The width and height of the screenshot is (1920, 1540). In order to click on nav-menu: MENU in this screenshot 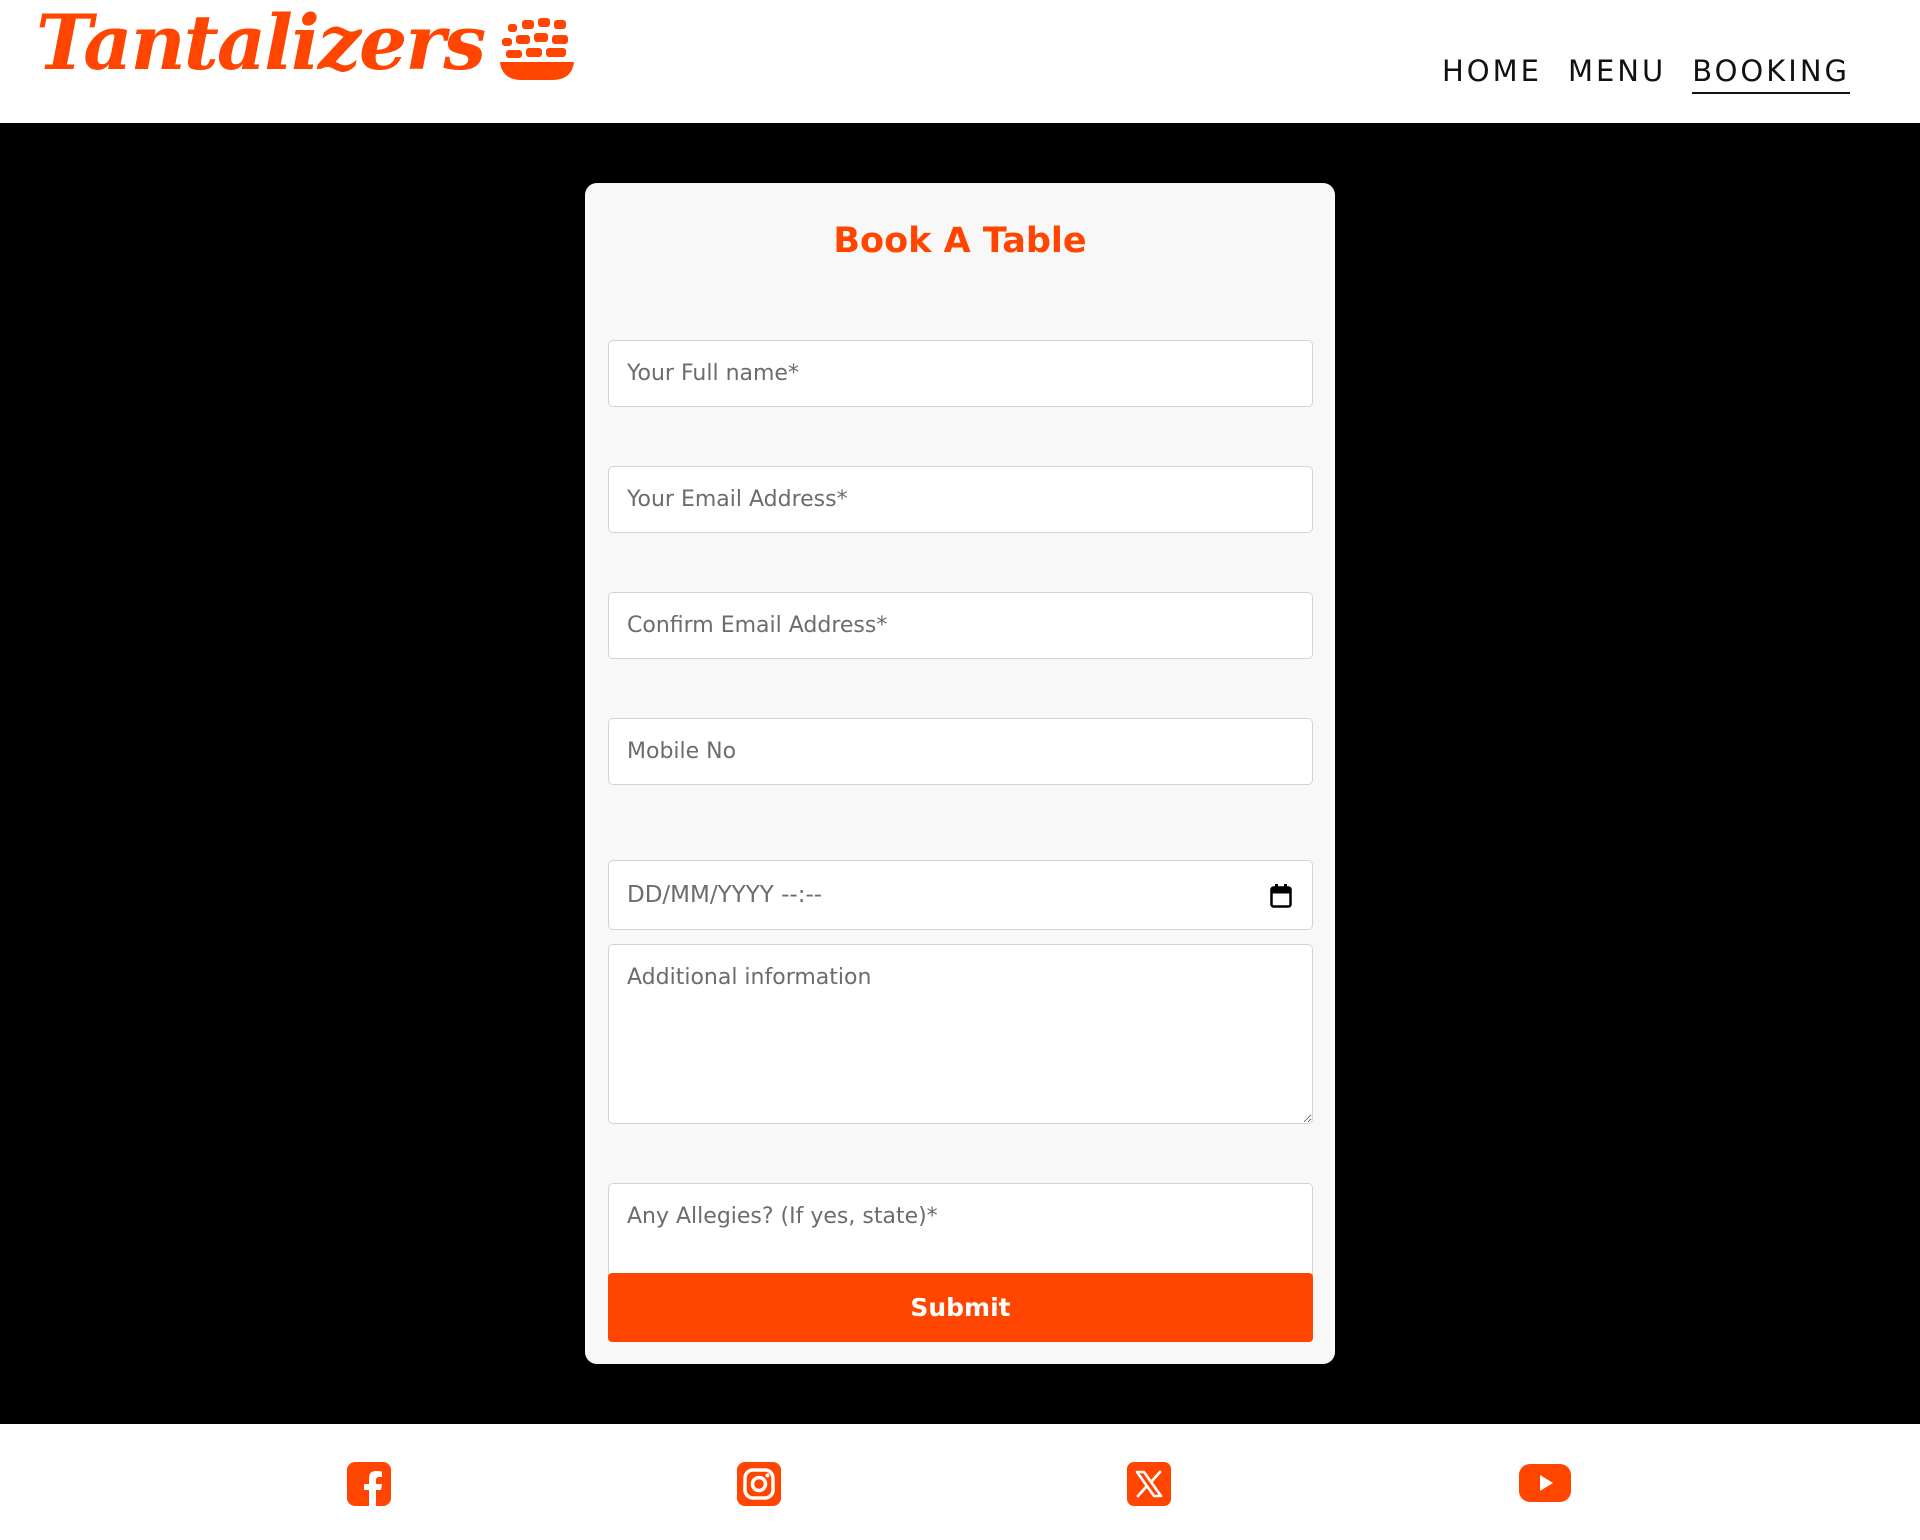, I will do `click(1617, 74)`.